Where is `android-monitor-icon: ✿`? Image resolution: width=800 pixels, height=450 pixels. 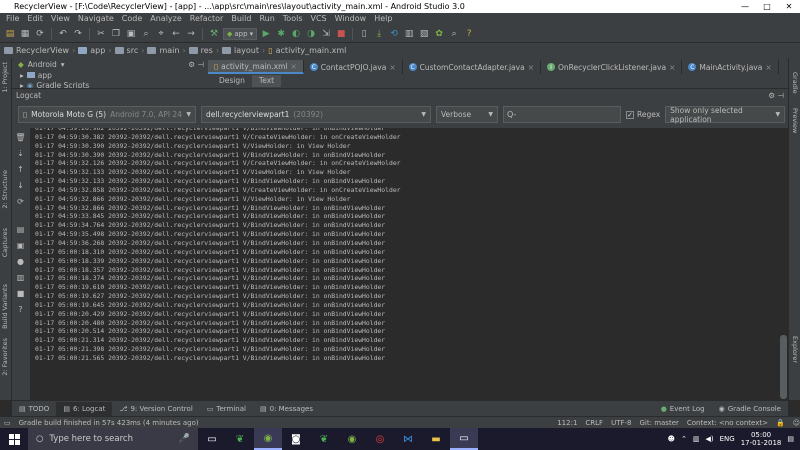
android-monitor-icon: ✿ is located at coordinates (439, 34).